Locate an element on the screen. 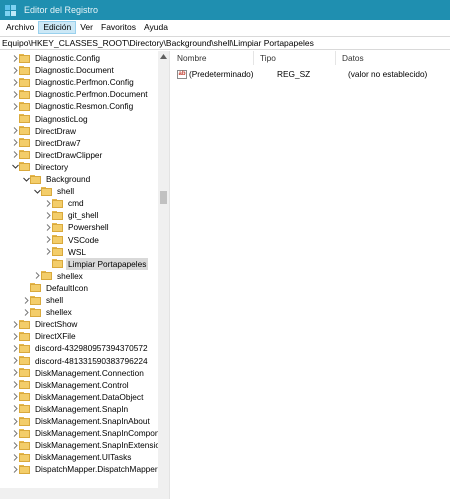  tree-node: DiskManagement.DataObject is located at coordinates (77, 397).